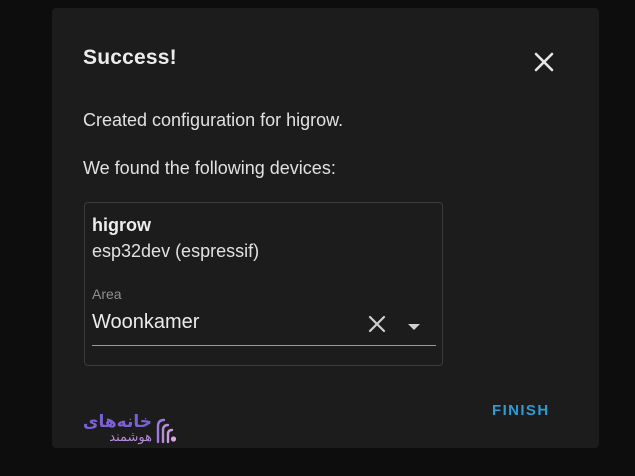 The height and width of the screenshot is (476, 635). I want to click on config-message: Created configuration for higrow., so click(213, 120).